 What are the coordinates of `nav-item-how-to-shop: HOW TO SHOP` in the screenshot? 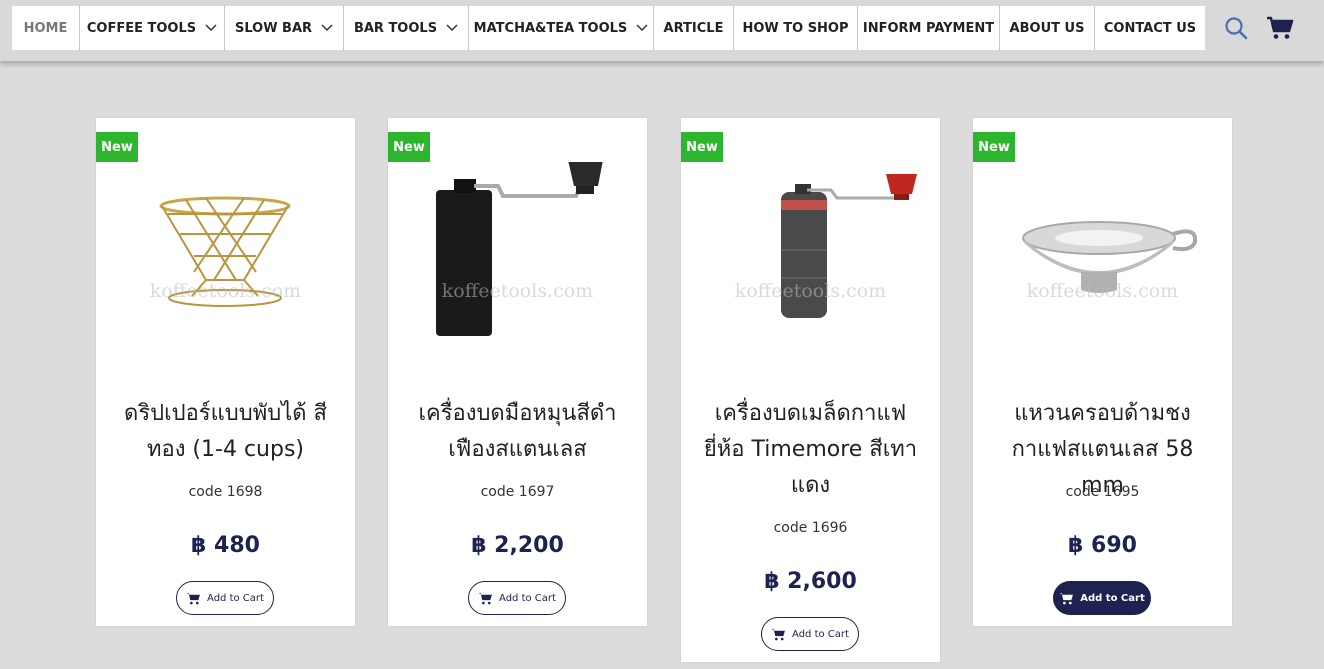 It's located at (795, 28).